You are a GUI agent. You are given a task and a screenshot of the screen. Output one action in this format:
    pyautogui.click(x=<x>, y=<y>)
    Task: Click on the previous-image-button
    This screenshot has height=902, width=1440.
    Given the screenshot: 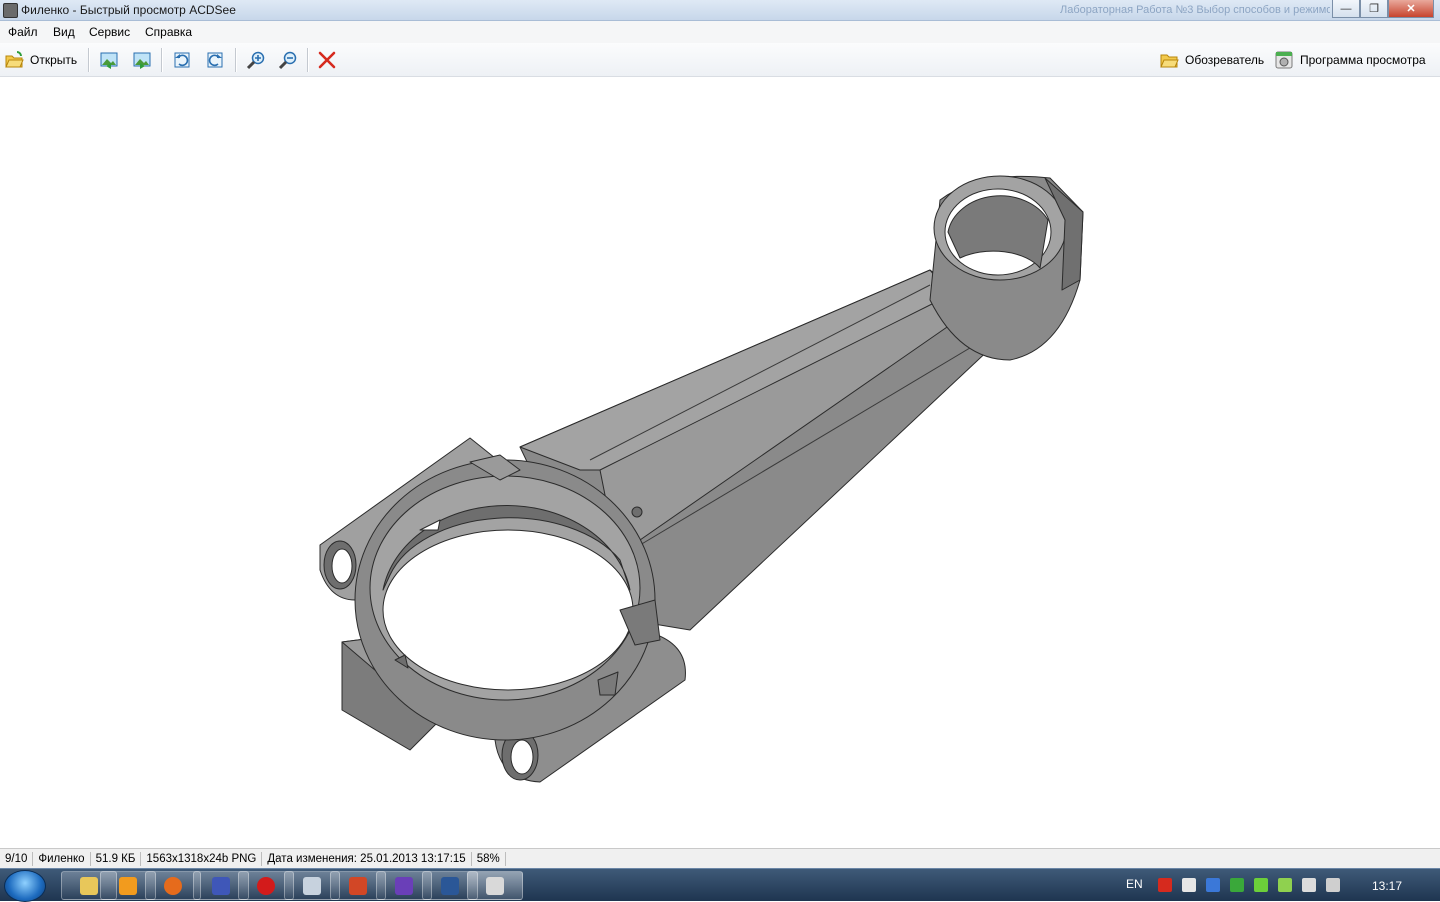 What is the action you would take?
    pyautogui.click(x=109, y=60)
    